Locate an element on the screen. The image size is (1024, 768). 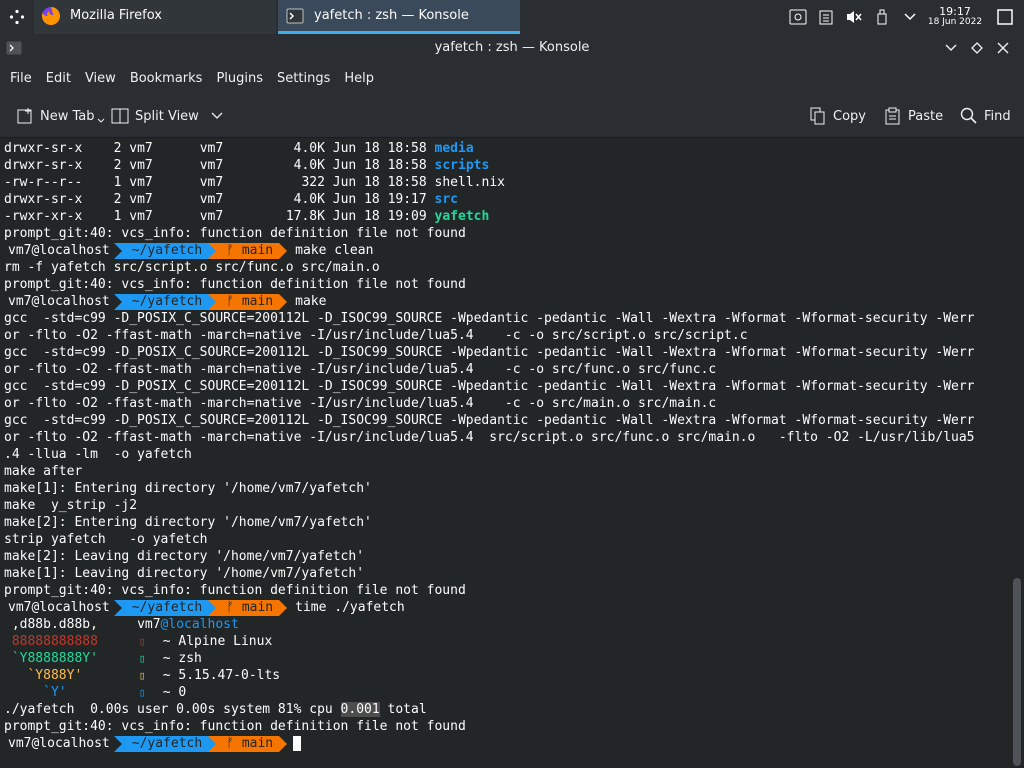
fetch-line: 88888888888 ▯ ~ Alpine Linux is located at coordinates (142, 641).